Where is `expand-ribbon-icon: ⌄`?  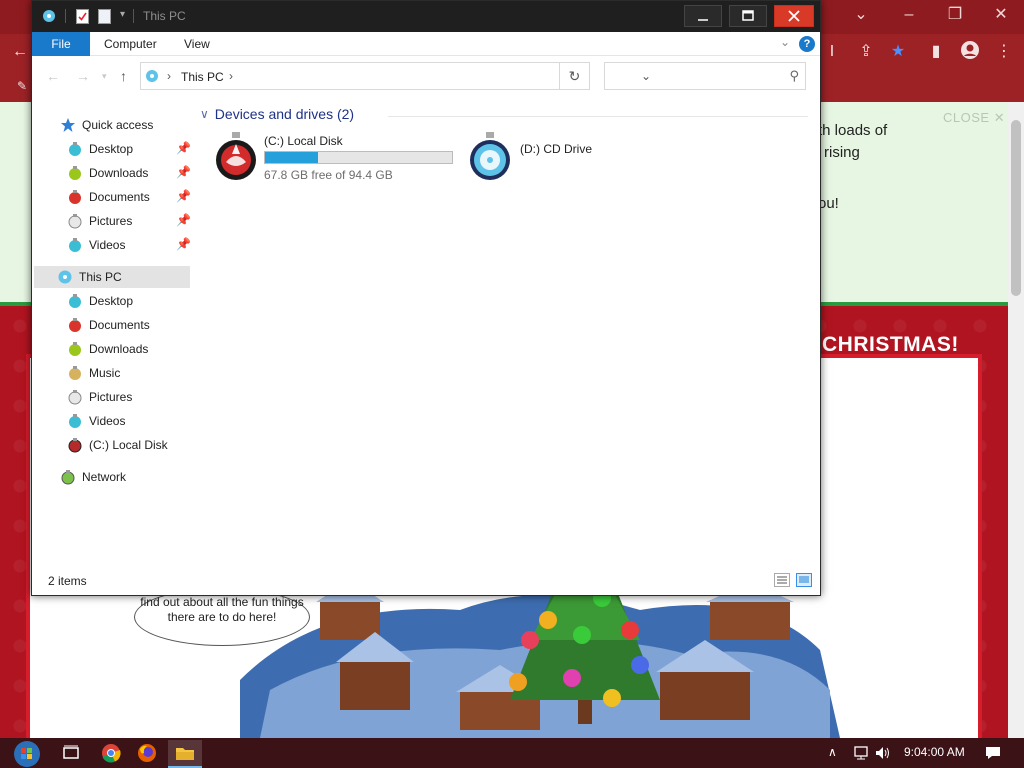 expand-ribbon-icon: ⌄ is located at coordinates (785, 42).